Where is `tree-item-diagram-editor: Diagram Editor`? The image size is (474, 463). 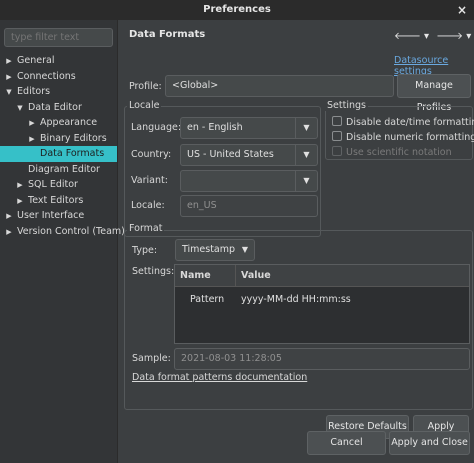 tree-item-diagram-editor: Diagram Editor is located at coordinates (58, 170).